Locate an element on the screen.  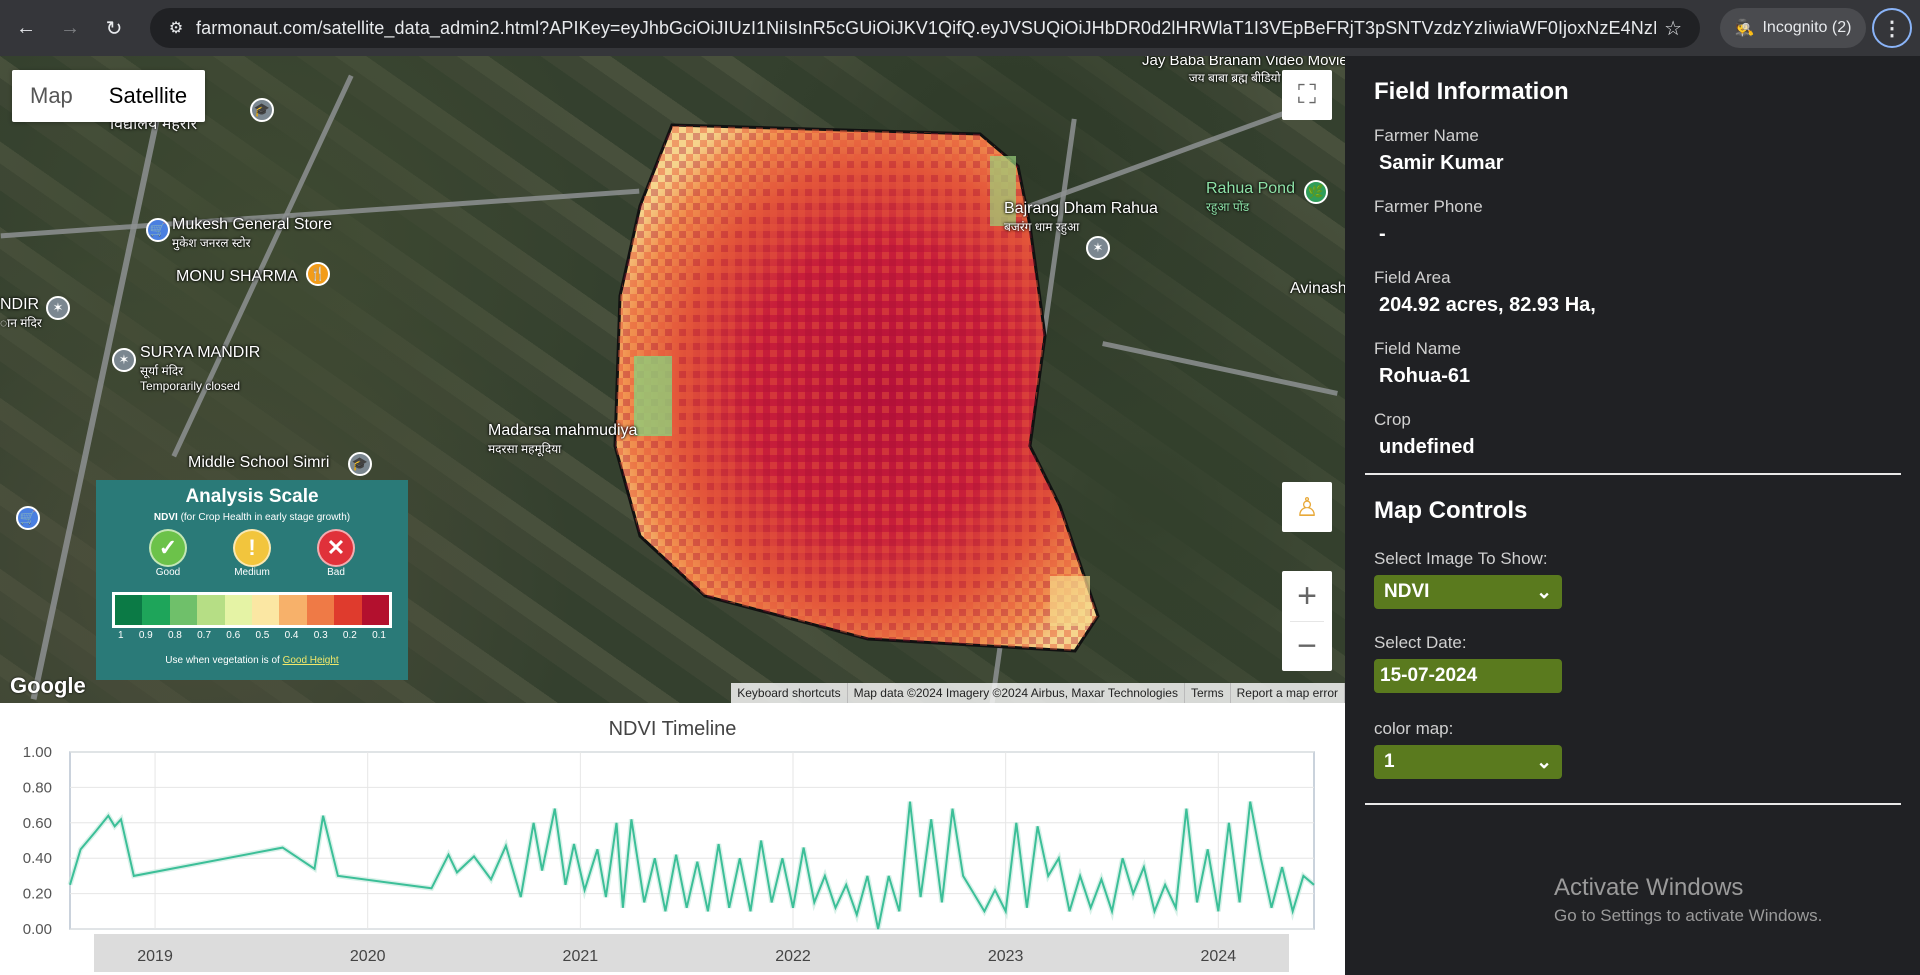
x-tick-label: 2021 is located at coordinates (581, 956).